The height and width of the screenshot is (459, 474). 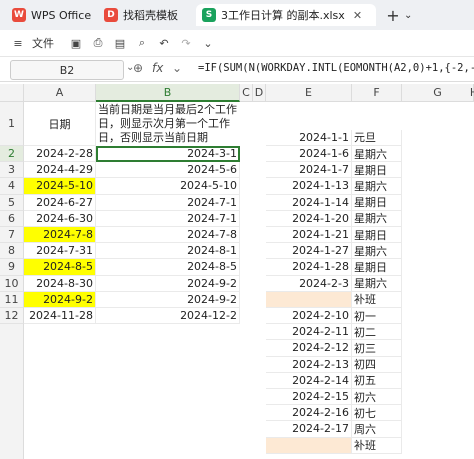 What do you see at coordinates (377, 332) in the screenshot?
I see `cell-g: 初二` at bounding box center [377, 332].